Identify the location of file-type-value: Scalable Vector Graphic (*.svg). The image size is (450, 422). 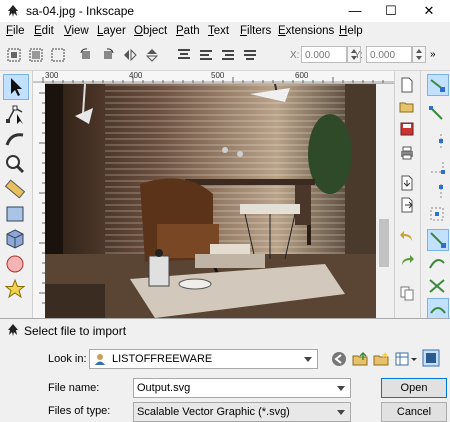
(213, 412).